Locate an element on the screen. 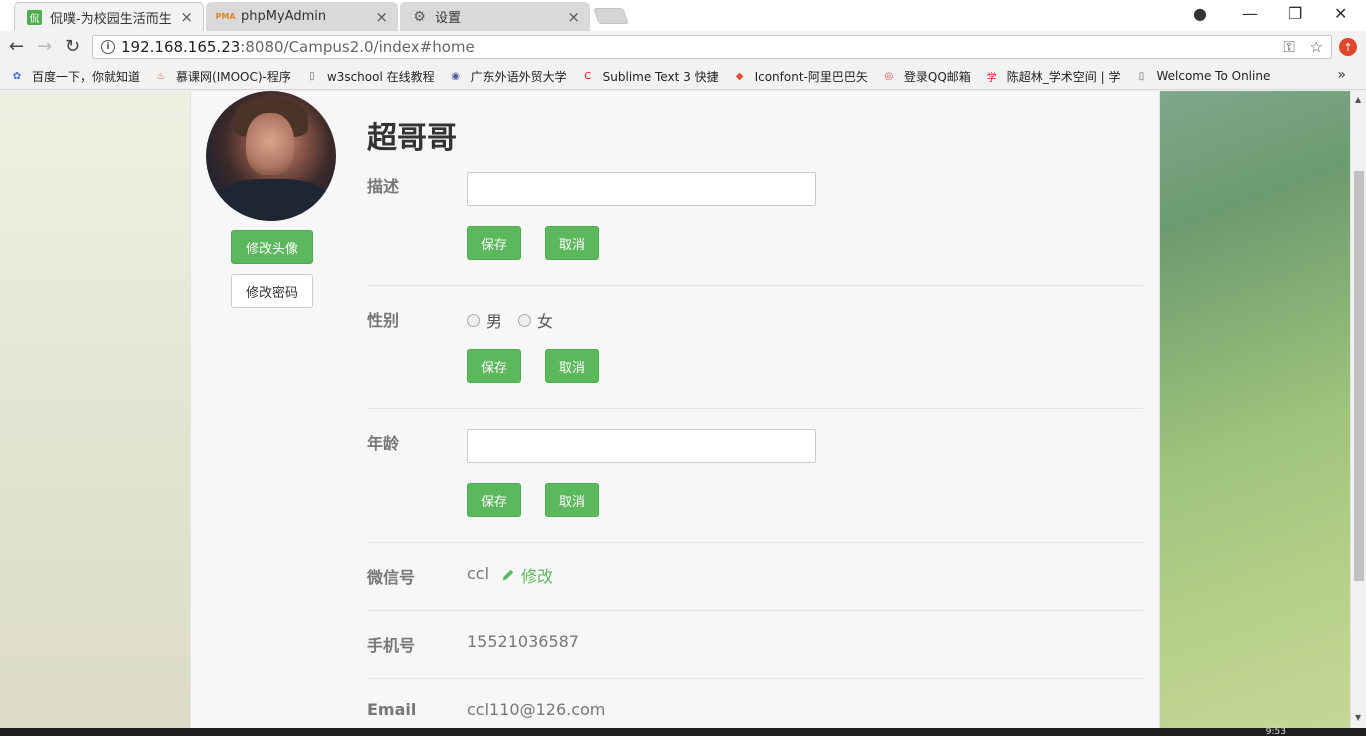 This screenshot has height=736, width=1366. campus-favicon: 侃 is located at coordinates (34, 17).